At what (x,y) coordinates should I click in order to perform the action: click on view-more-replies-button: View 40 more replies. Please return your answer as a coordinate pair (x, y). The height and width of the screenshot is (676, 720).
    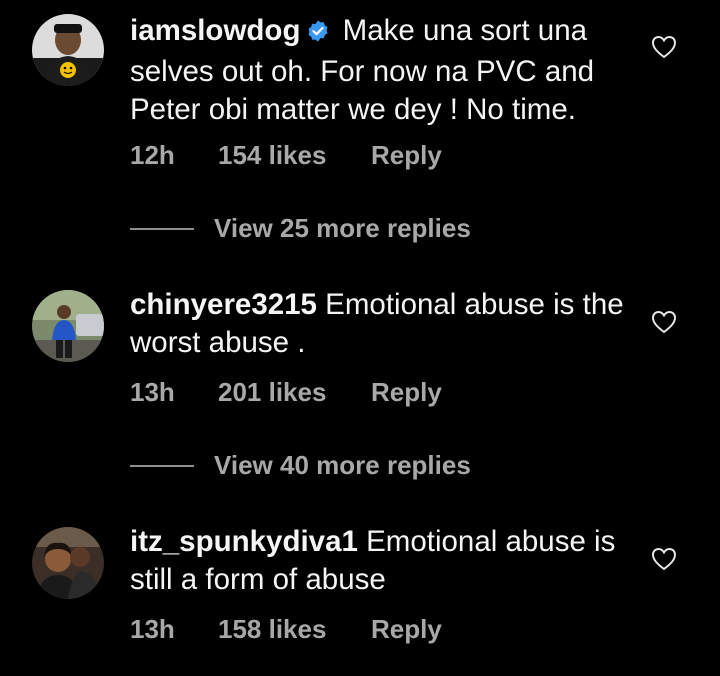
    Looking at the image, I should click on (330, 465).